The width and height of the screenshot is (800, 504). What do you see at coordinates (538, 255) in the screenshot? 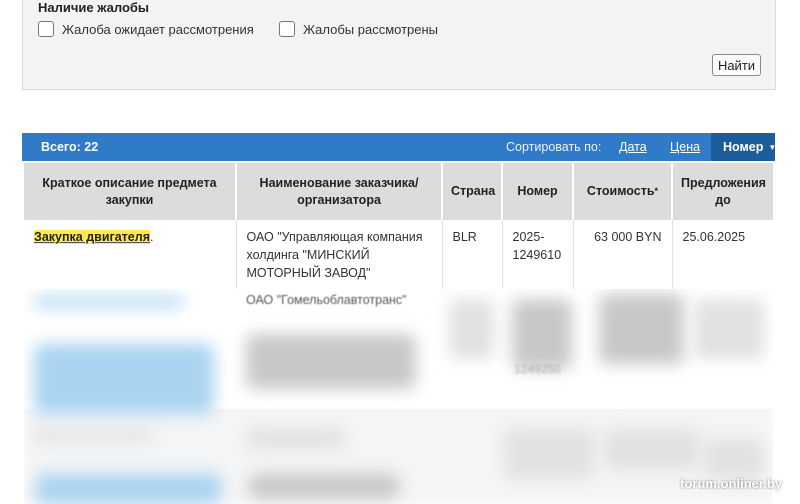
I see `number-cell: 2025-1249610` at bounding box center [538, 255].